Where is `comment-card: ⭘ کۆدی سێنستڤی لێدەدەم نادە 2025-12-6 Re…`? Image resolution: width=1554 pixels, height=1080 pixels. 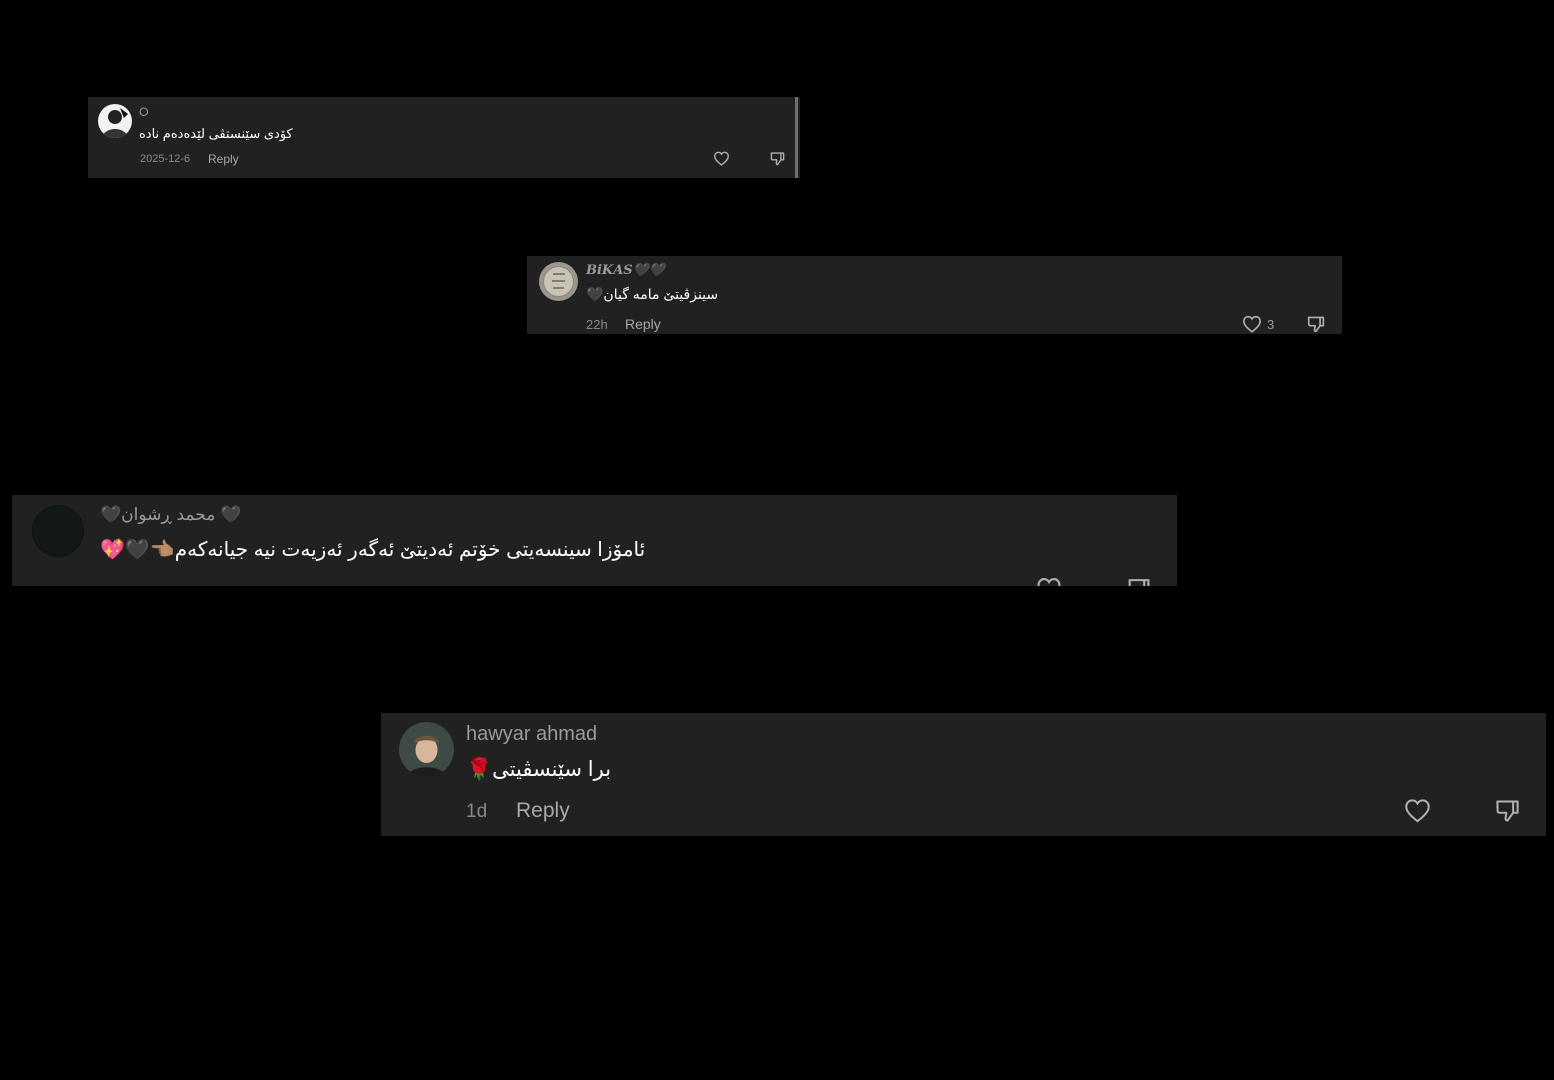 comment-card: ⭘ کۆدی سێنستڤی لێدەدەم نادە 2025-12-6 Re… is located at coordinates (444, 137).